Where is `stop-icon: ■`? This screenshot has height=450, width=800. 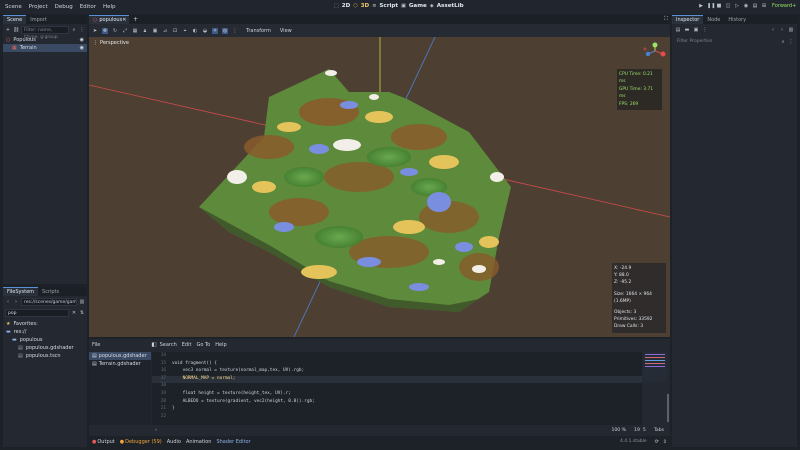
stop-icon: ■ is located at coordinates (719, 6).